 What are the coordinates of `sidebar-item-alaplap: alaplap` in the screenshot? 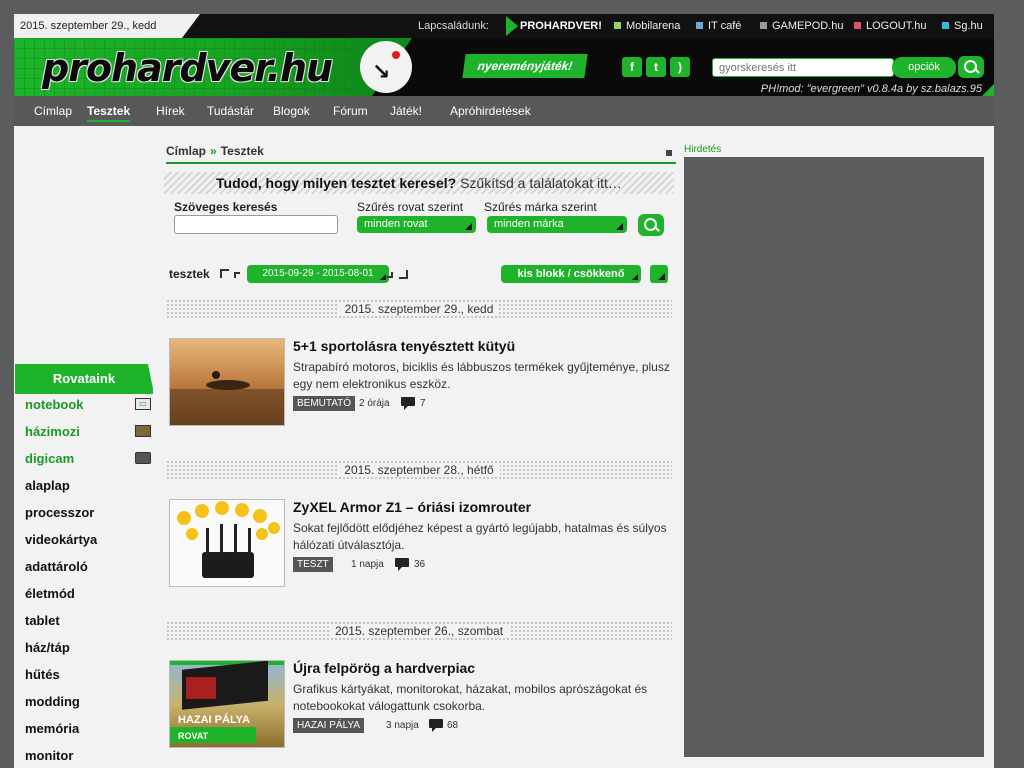 It's located at (89, 485).